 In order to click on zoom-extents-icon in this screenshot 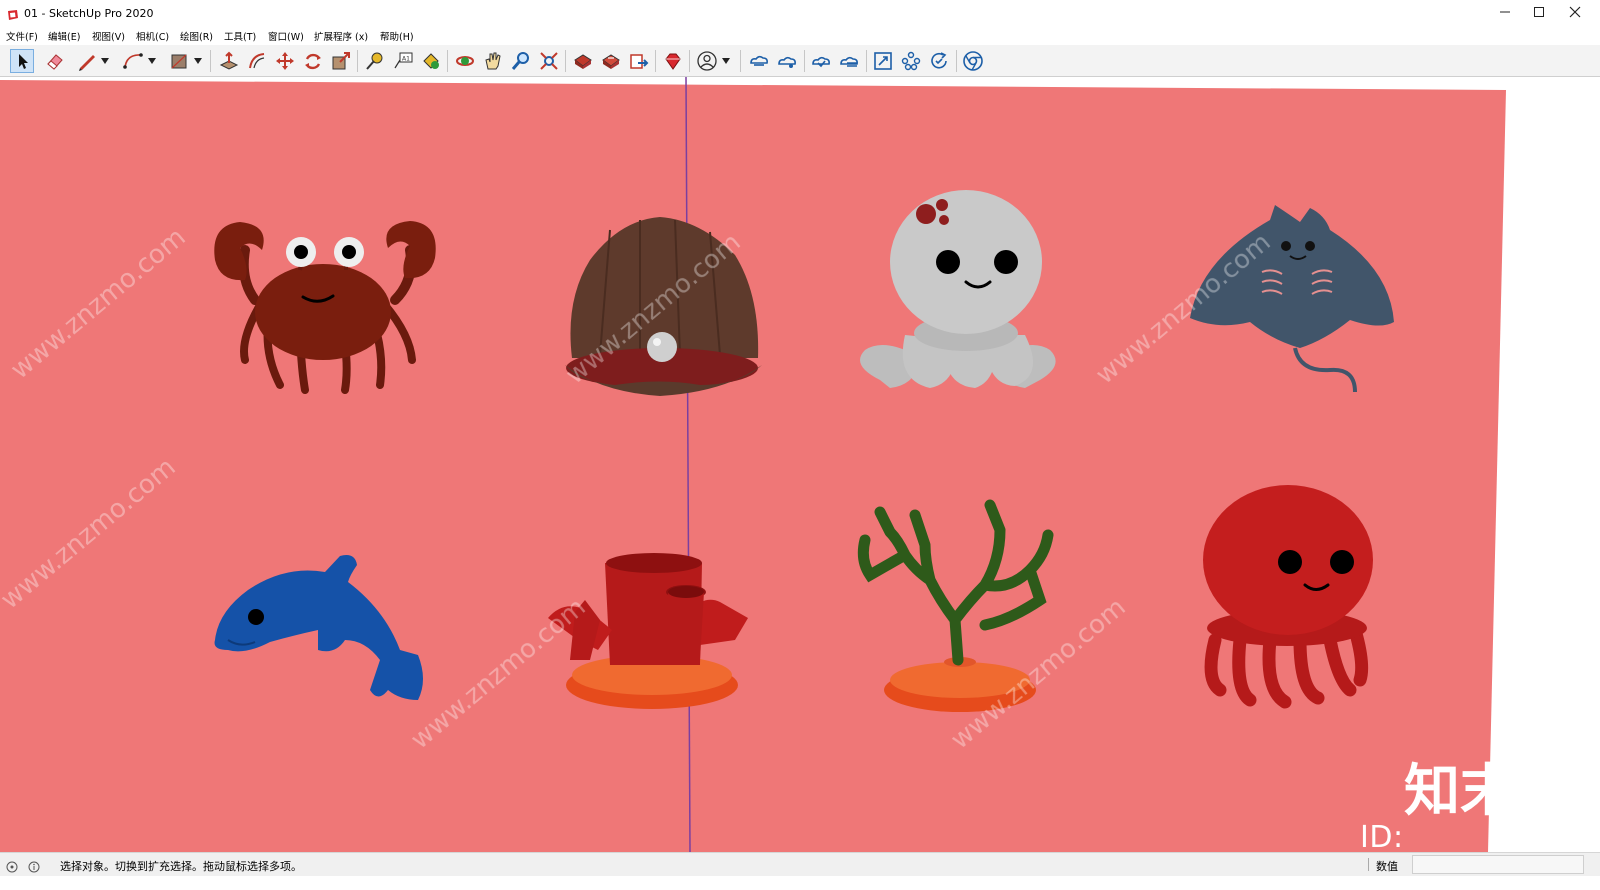, I will do `click(549, 61)`.